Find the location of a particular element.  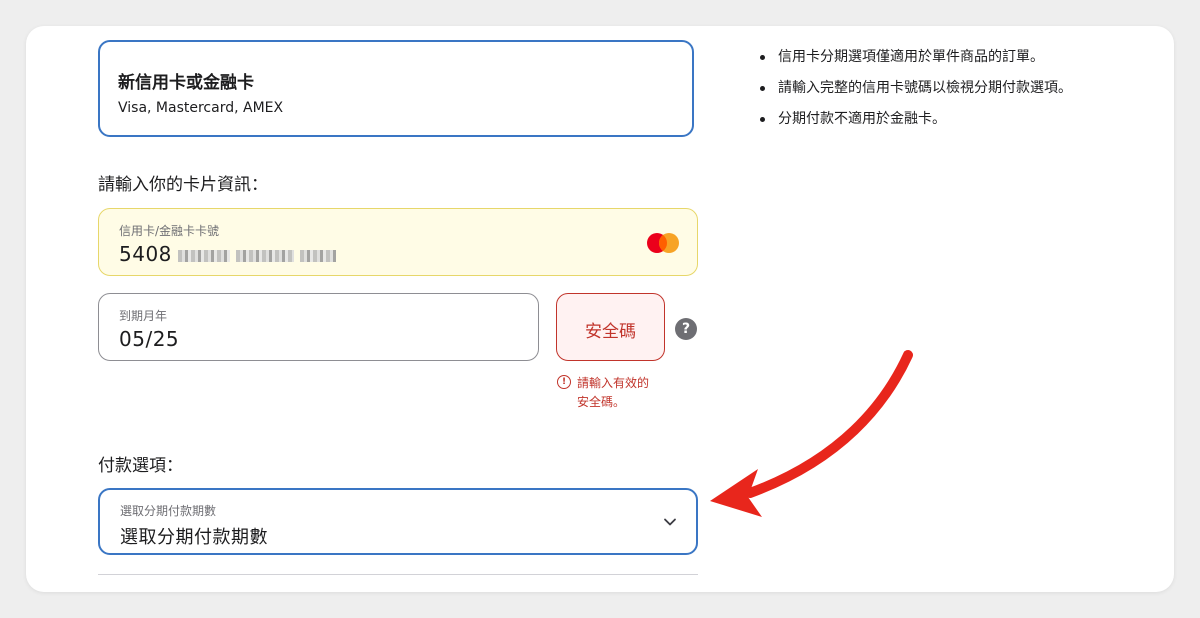

installment-select: 選取分期付款期數 選取分期付款期數 is located at coordinates (398, 521).